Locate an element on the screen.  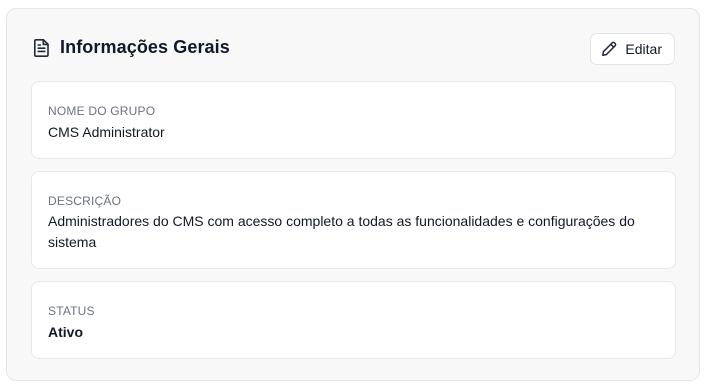
field-label: STATUS is located at coordinates (71, 311).